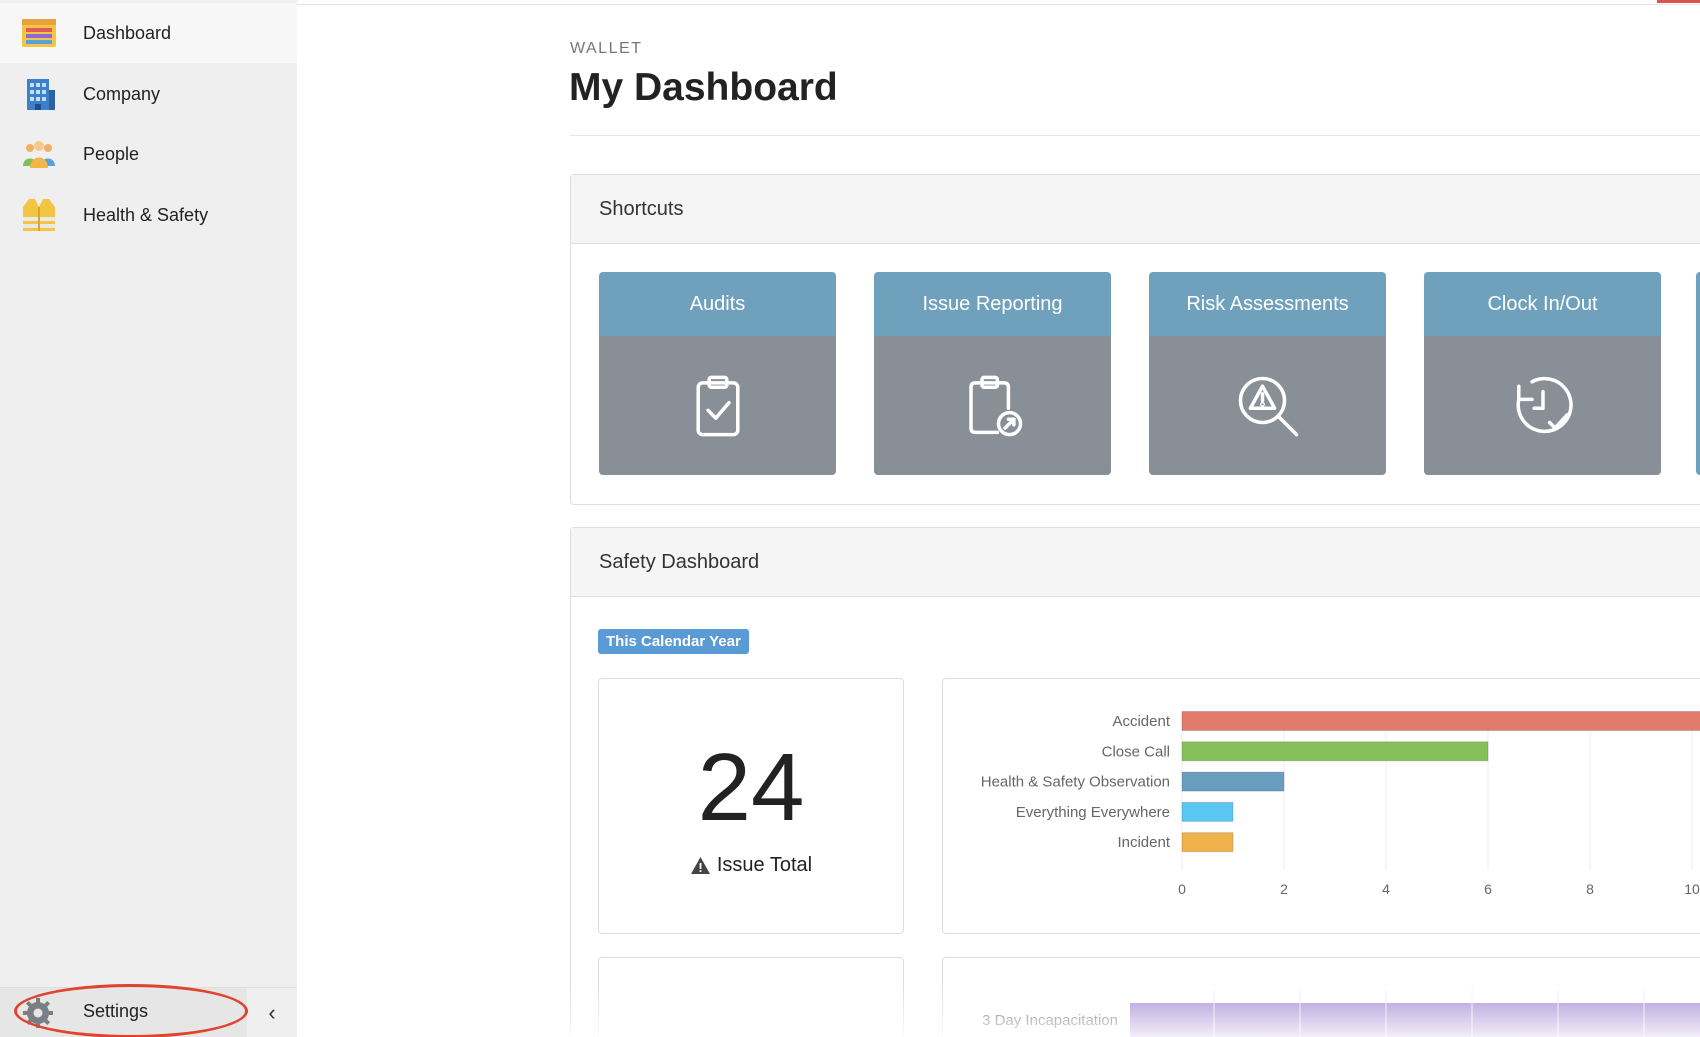 The image size is (1700, 1037). I want to click on top-accent-bar, so click(1678, 1).